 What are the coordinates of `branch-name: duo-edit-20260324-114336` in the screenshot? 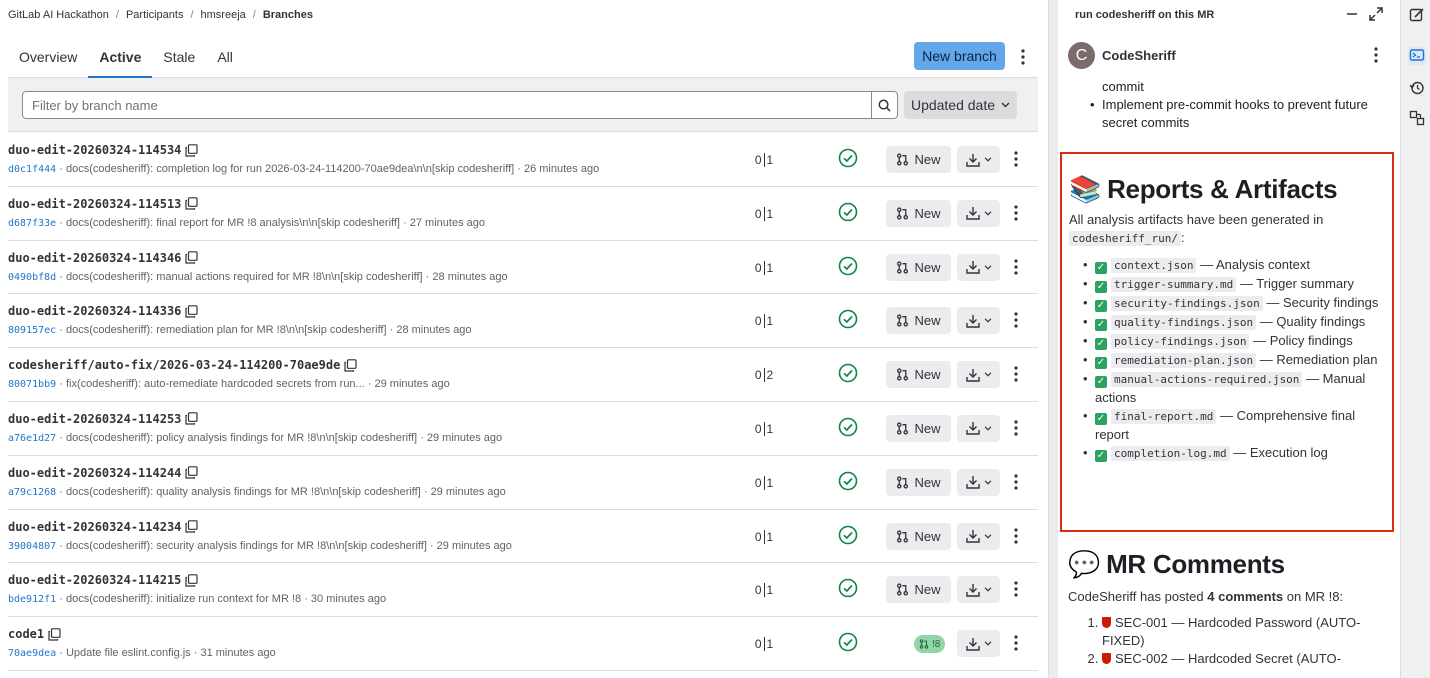 It's located at (103, 311).